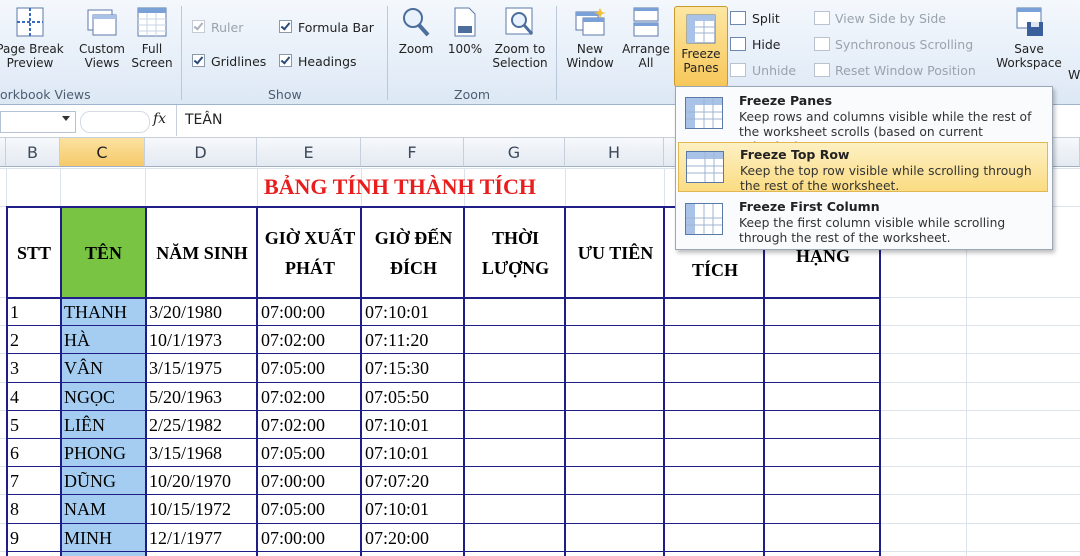 The height and width of the screenshot is (556, 1080). What do you see at coordinates (159, 119) in the screenshot?
I see `fx-button: fx` at bounding box center [159, 119].